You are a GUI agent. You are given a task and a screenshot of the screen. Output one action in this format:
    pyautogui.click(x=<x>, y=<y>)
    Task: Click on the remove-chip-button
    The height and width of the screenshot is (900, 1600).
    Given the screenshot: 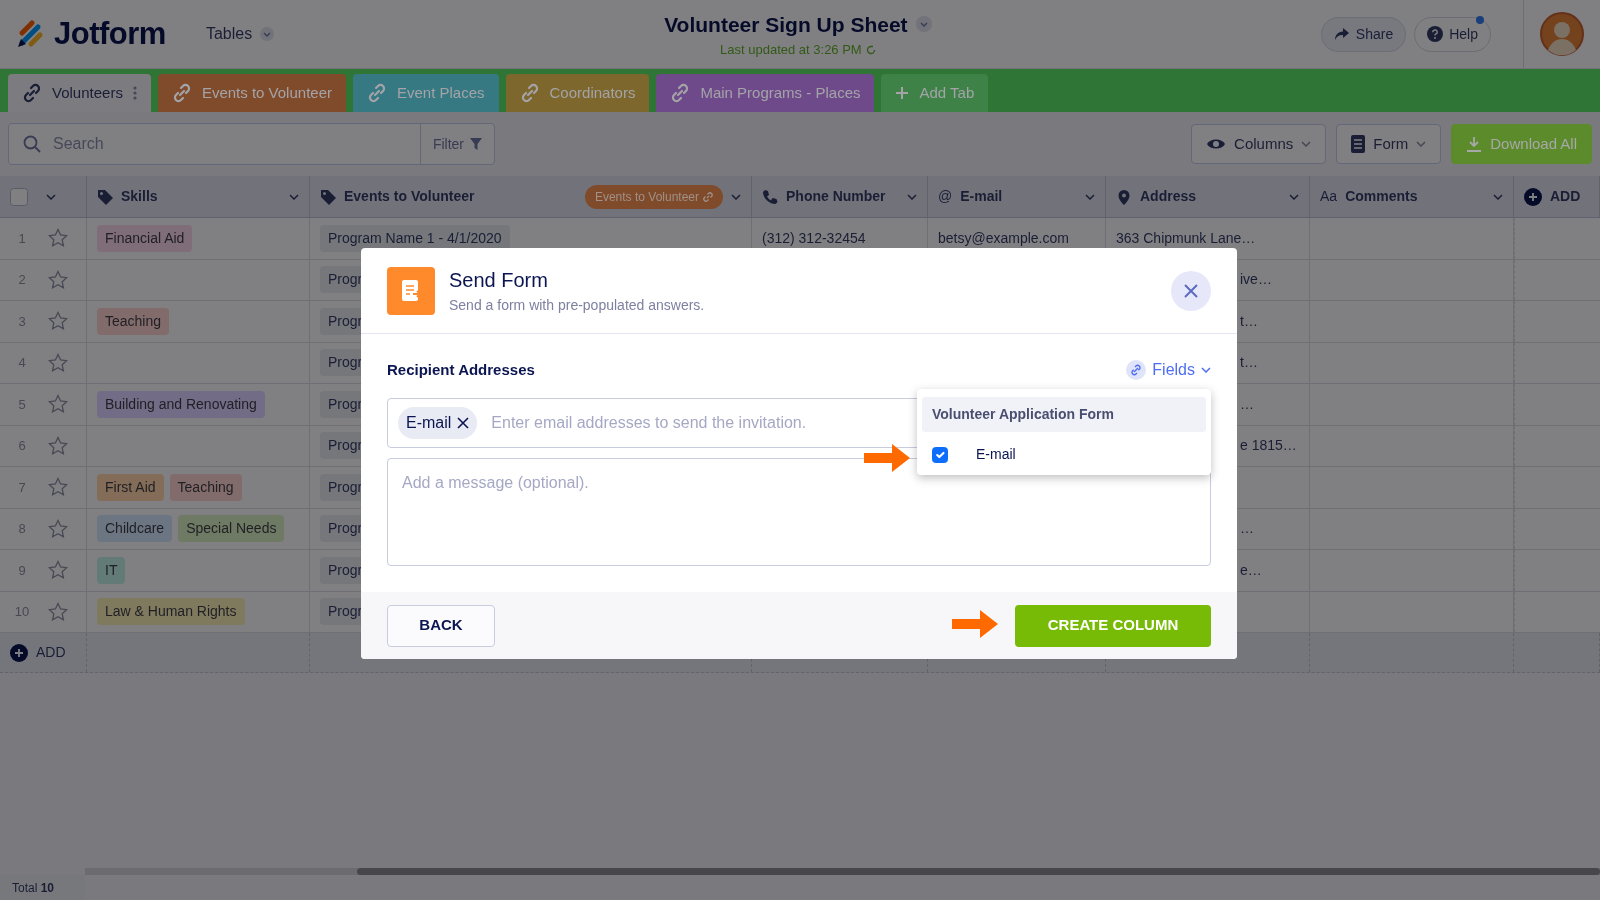 What is the action you would take?
    pyautogui.click(x=463, y=423)
    